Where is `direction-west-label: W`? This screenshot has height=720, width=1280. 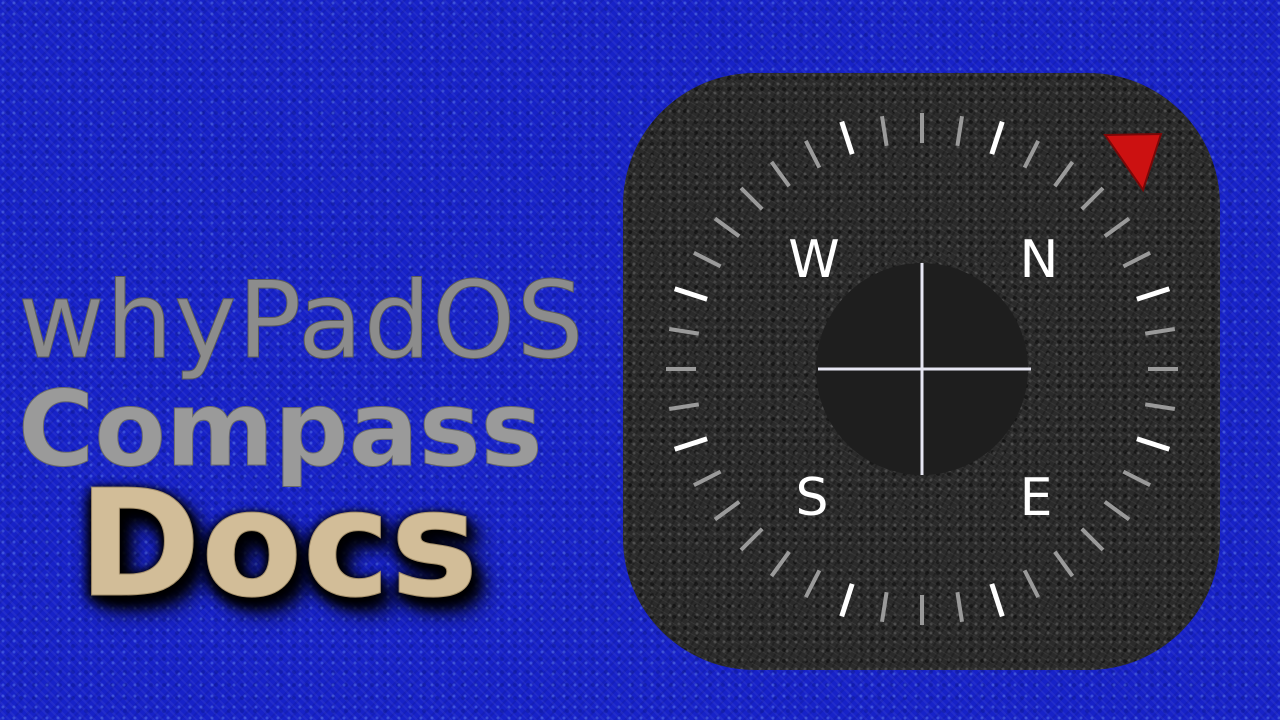
direction-west-label: W is located at coordinates (813, 260).